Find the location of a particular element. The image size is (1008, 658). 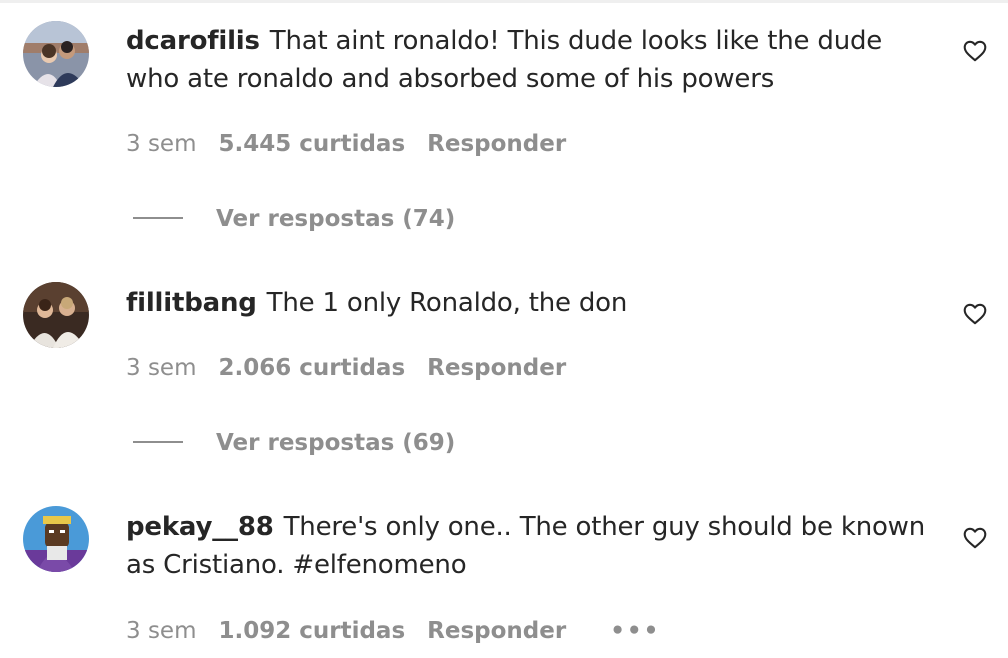

comment-username: pekay__88 is located at coordinates (200, 527).